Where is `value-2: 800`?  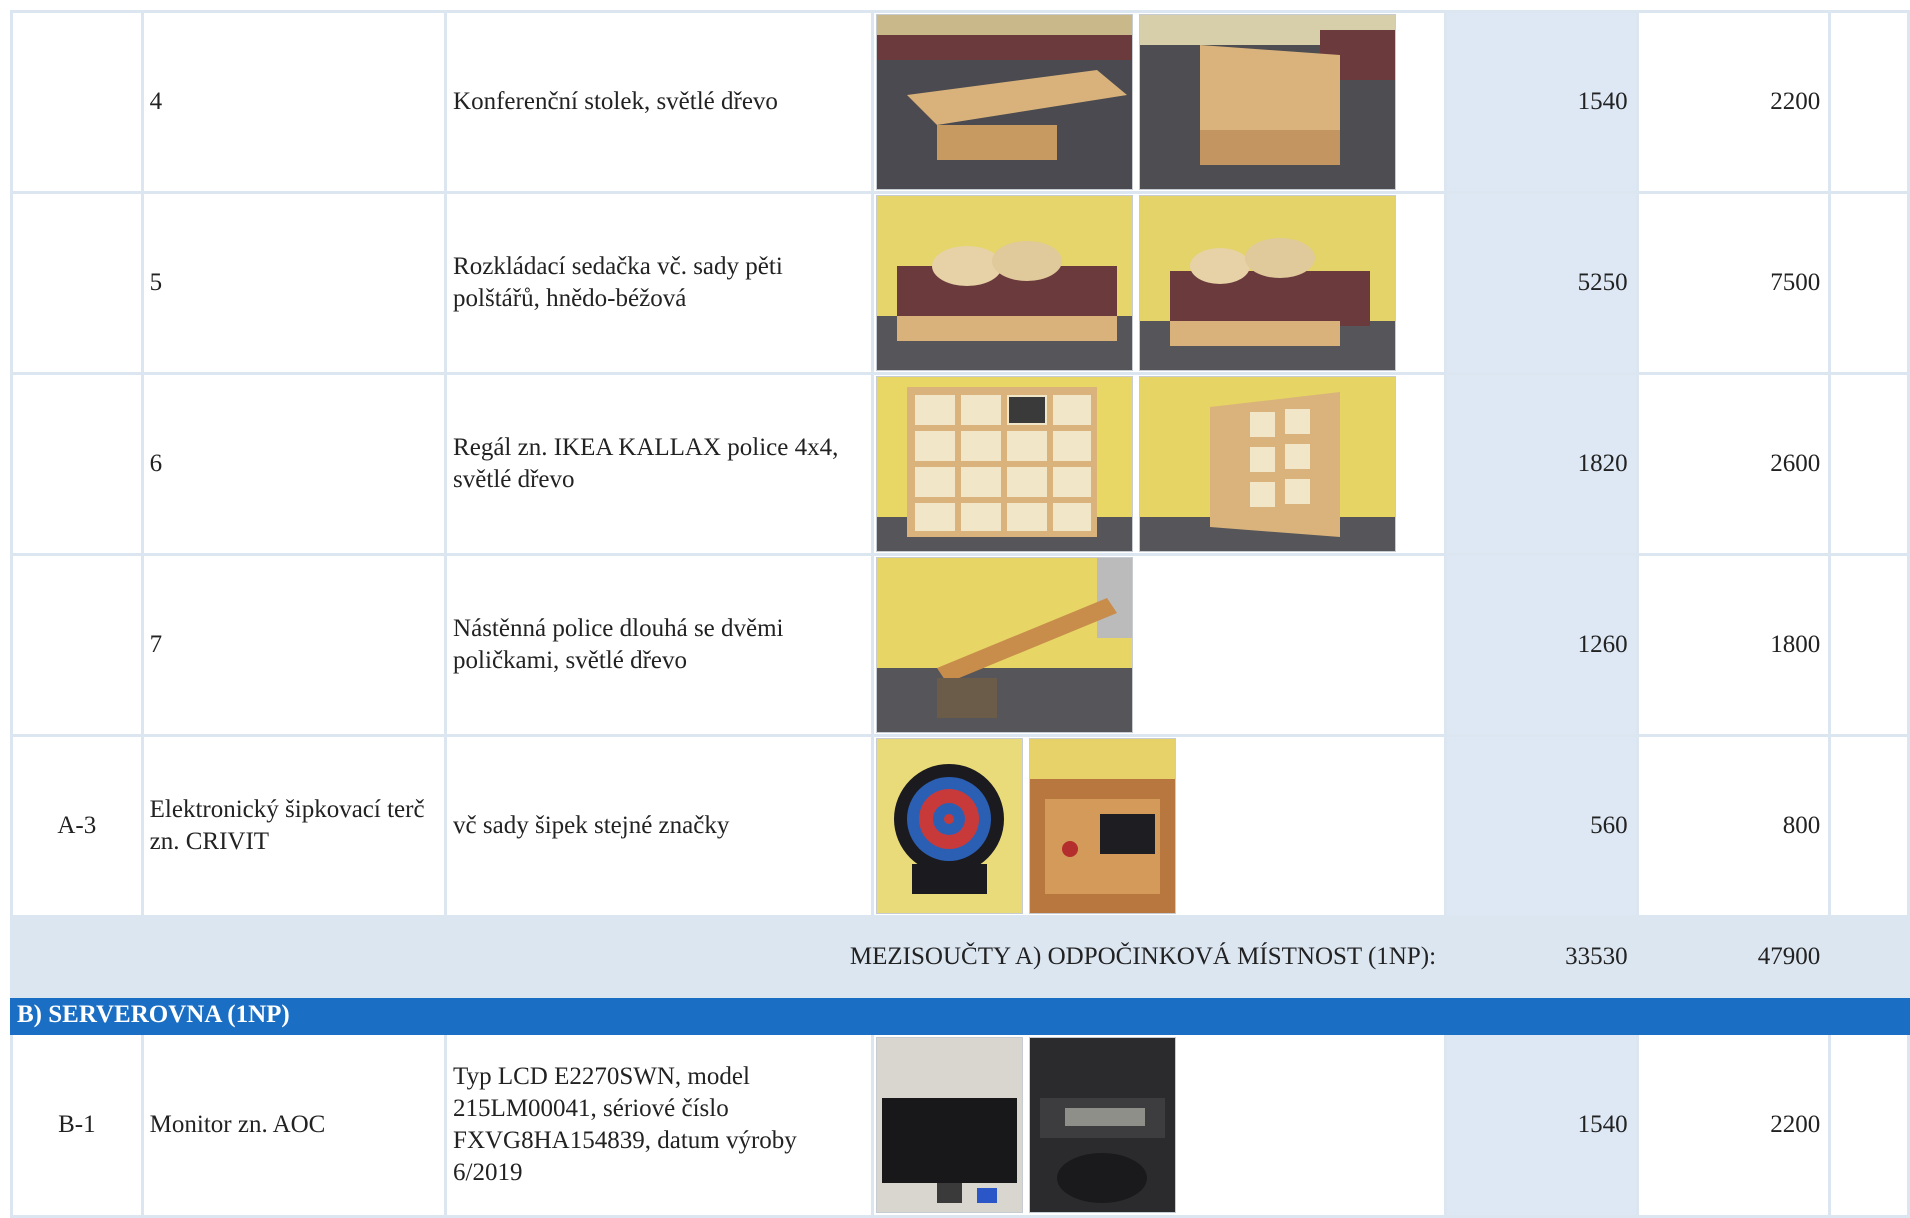
value-2: 800 is located at coordinates (1733, 826).